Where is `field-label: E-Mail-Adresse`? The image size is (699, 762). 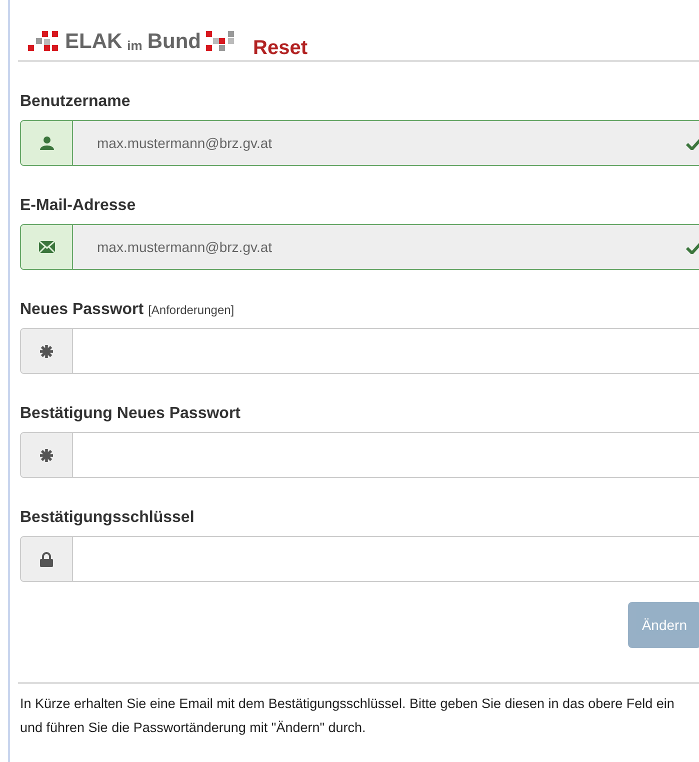 field-label: E-Mail-Adresse is located at coordinates (78, 205).